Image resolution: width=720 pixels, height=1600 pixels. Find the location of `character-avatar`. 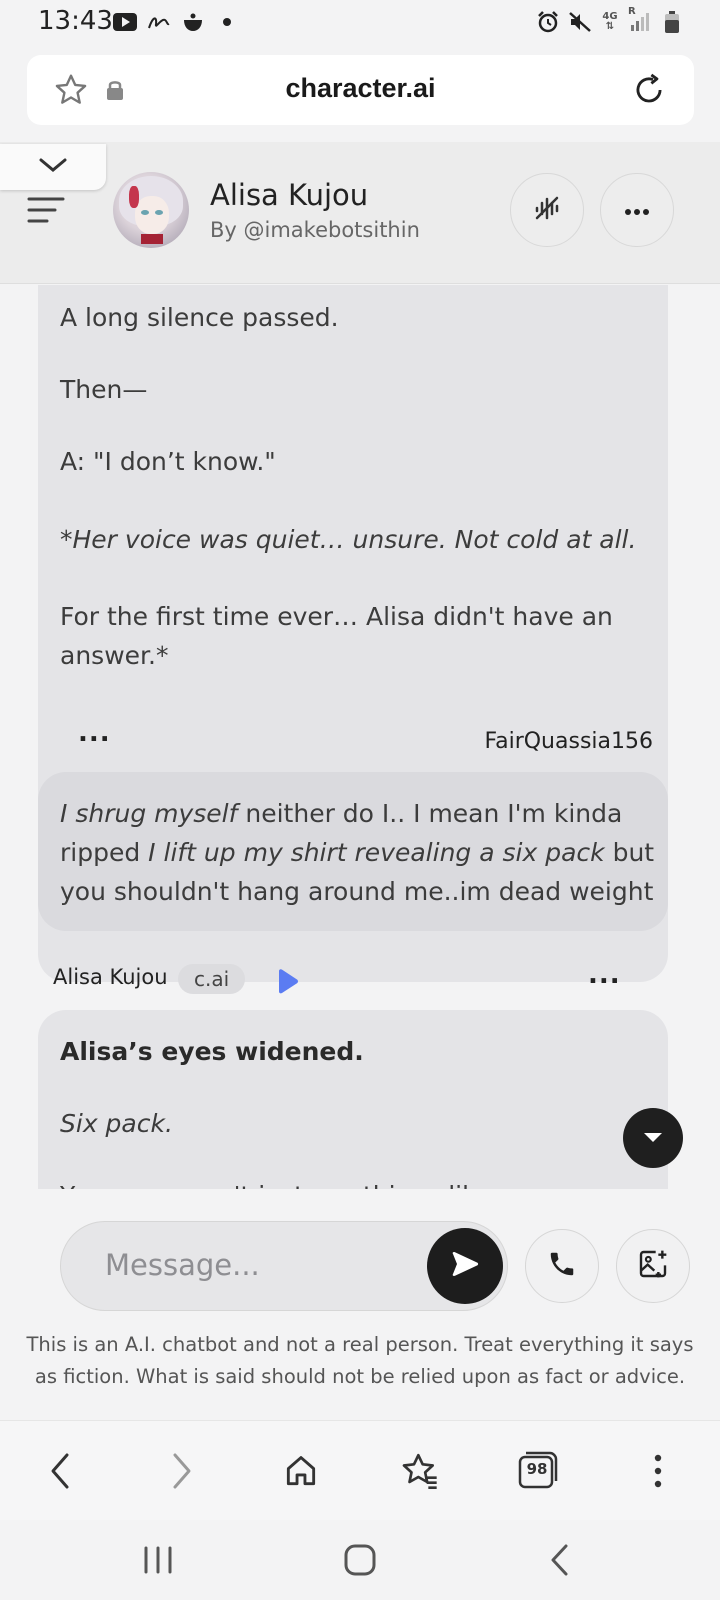

character-avatar is located at coordinates (151, 210).